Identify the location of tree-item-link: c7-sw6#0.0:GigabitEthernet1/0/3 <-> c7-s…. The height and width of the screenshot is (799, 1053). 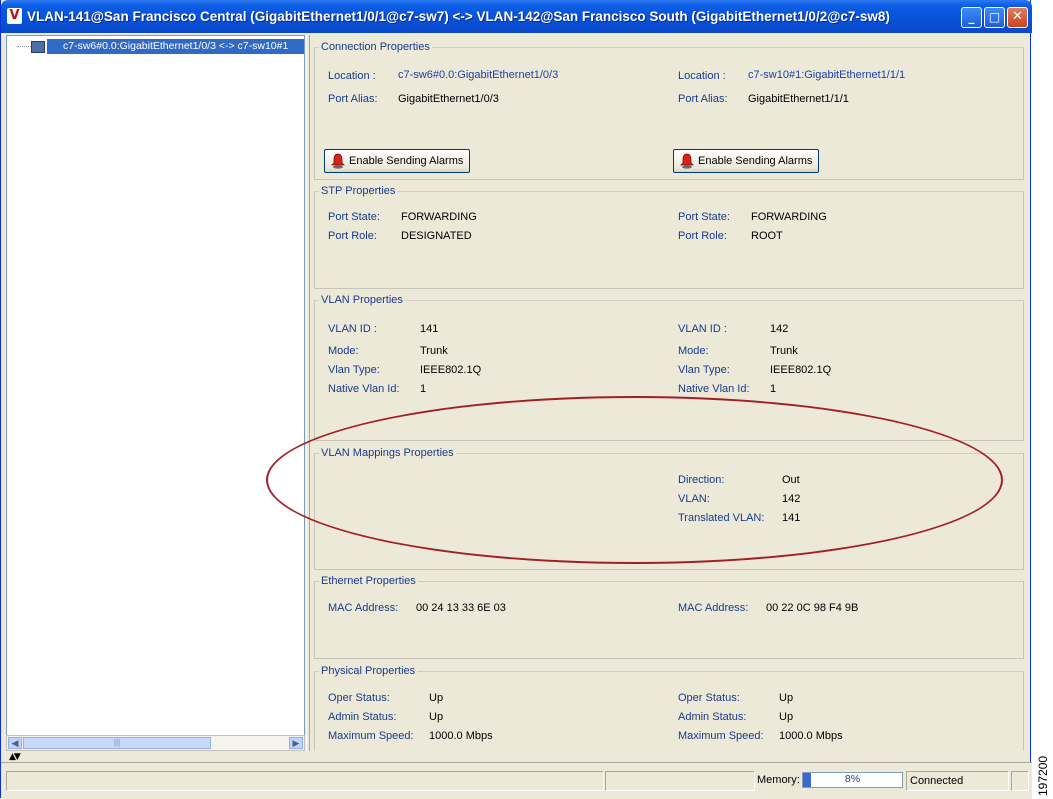
(175, 46).